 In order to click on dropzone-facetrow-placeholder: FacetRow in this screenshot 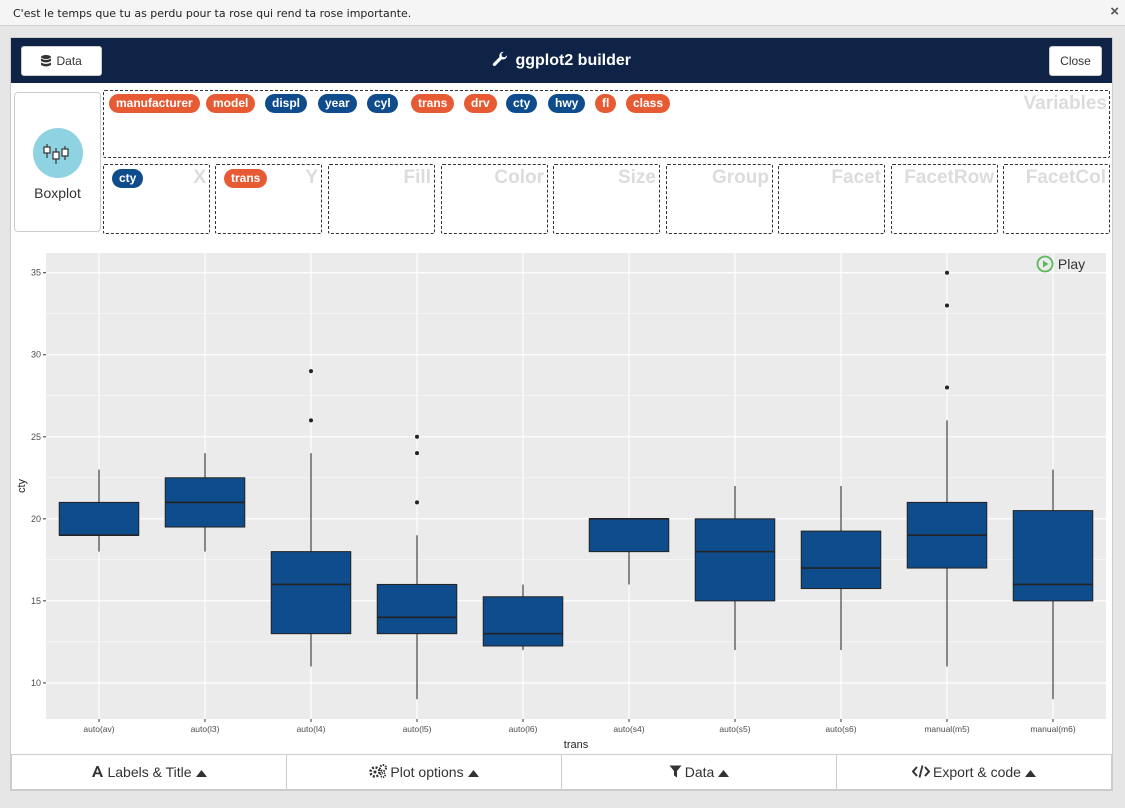, I will do `click(949, 177)`.